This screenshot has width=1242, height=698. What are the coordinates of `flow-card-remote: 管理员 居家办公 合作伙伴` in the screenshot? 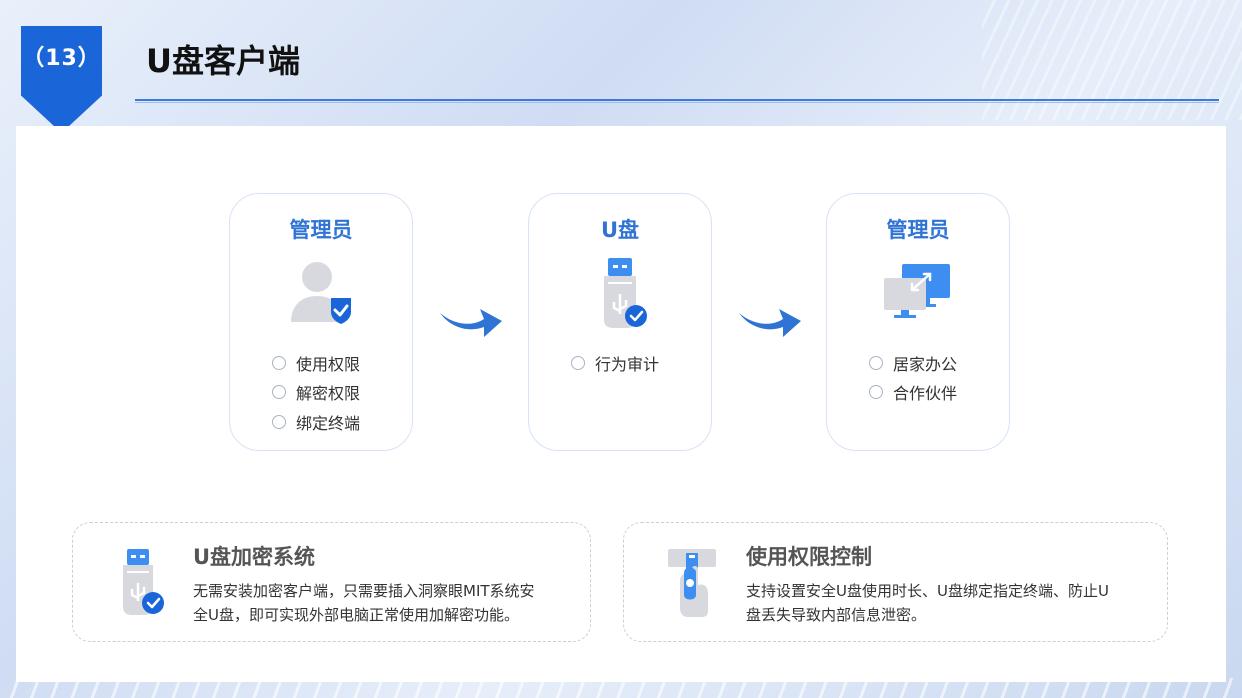 It's located at (918, 322).